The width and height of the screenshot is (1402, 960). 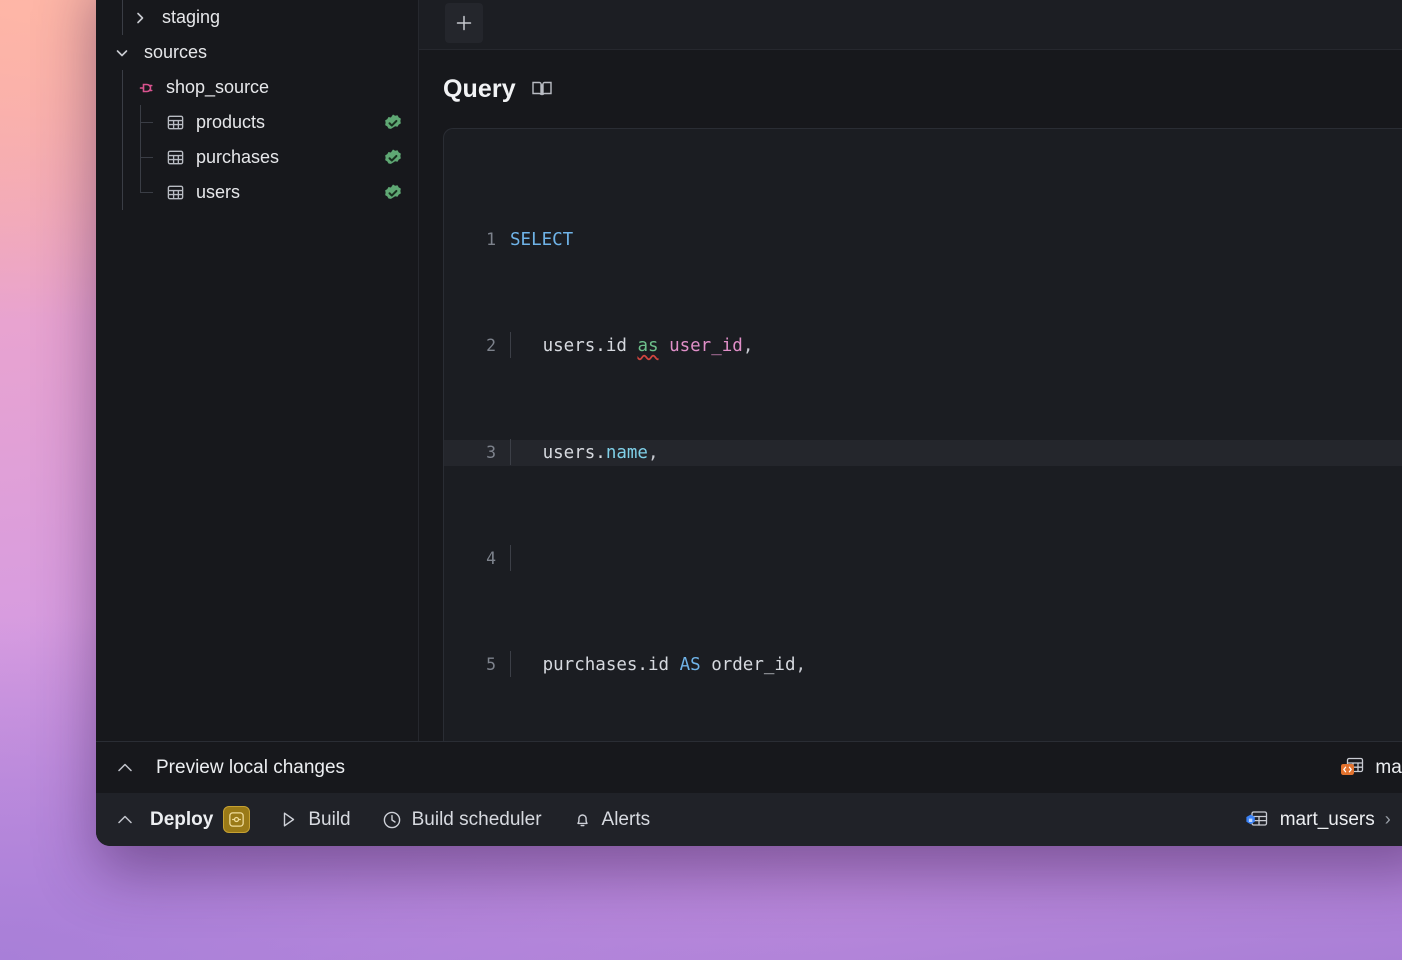 What do you see at coordinates (257, 192) in the screenshot?
I see `sidebar-item-users: users` at bounding box center [257, 192].